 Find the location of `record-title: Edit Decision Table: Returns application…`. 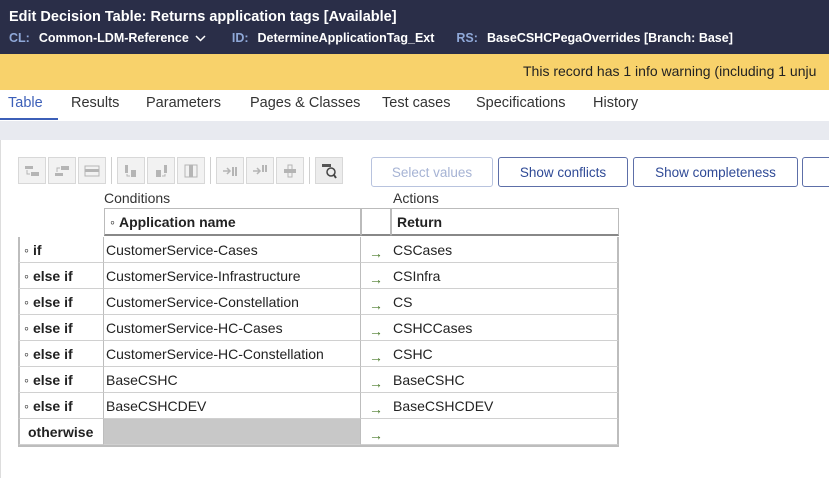

record-title: Edit Decision Table: Returns application… is located at coordinates (203, 17).